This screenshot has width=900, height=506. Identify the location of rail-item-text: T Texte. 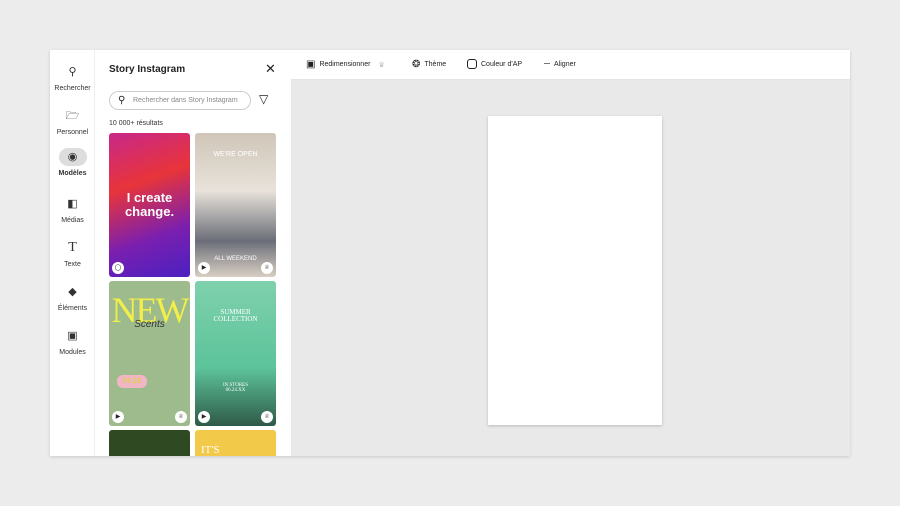
(72, 253).